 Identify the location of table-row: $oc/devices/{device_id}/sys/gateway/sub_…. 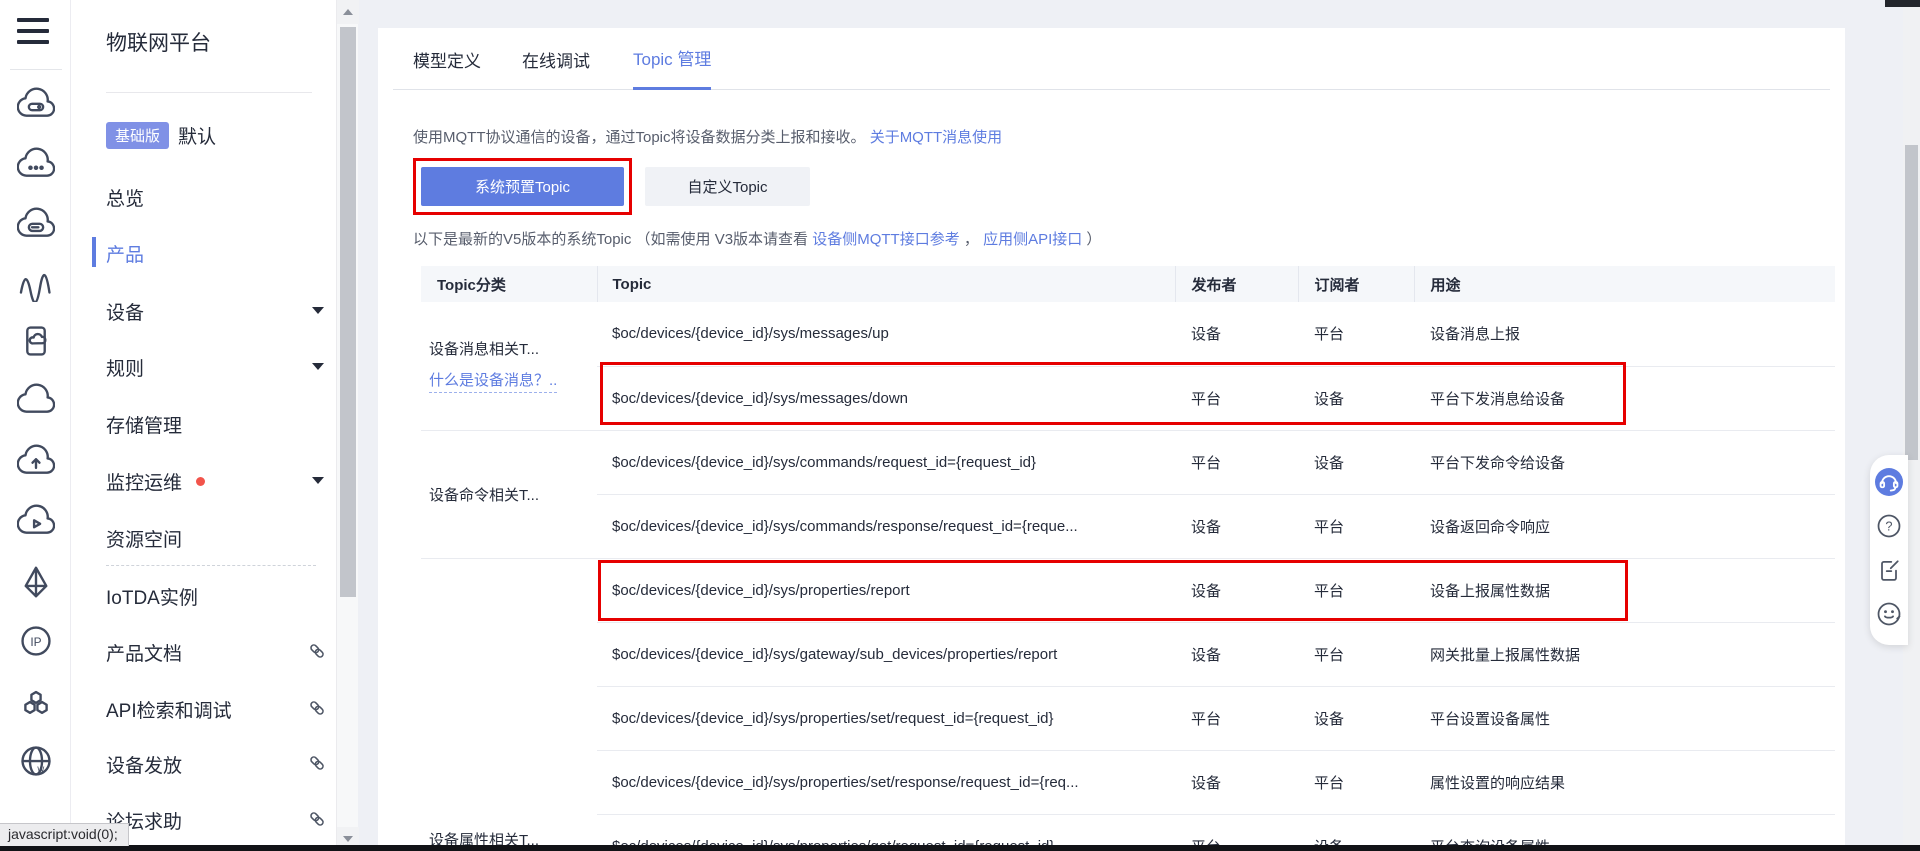
(1128, 653).